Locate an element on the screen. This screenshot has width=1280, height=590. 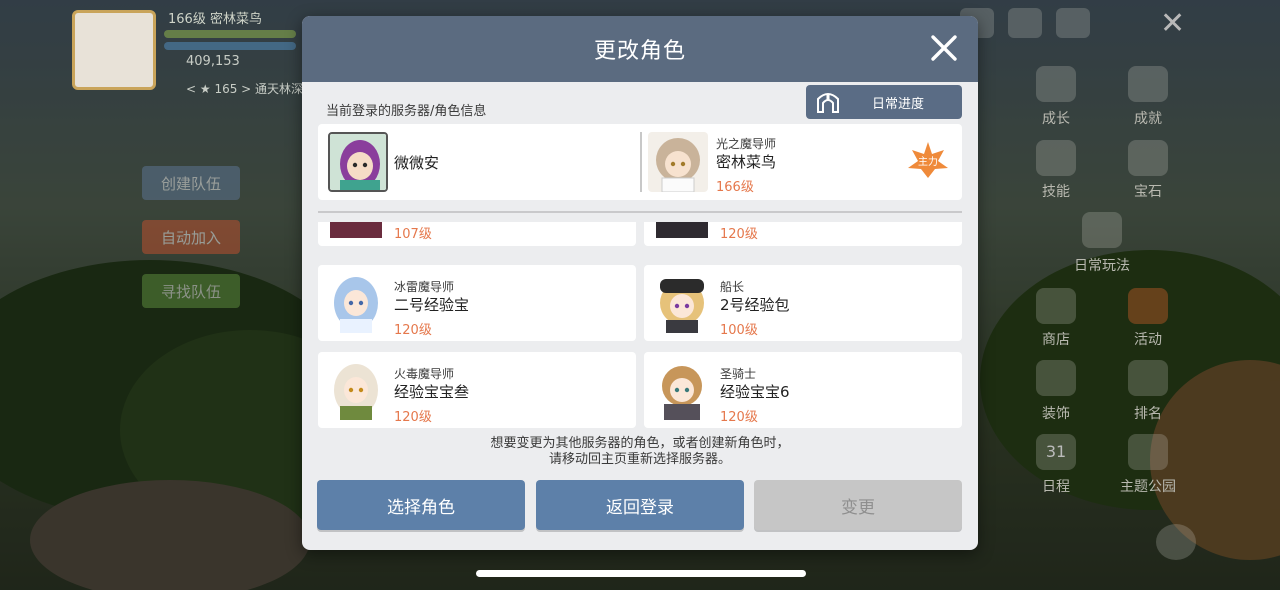
menu-event: 活动 is located at coordinates (1148, 339).